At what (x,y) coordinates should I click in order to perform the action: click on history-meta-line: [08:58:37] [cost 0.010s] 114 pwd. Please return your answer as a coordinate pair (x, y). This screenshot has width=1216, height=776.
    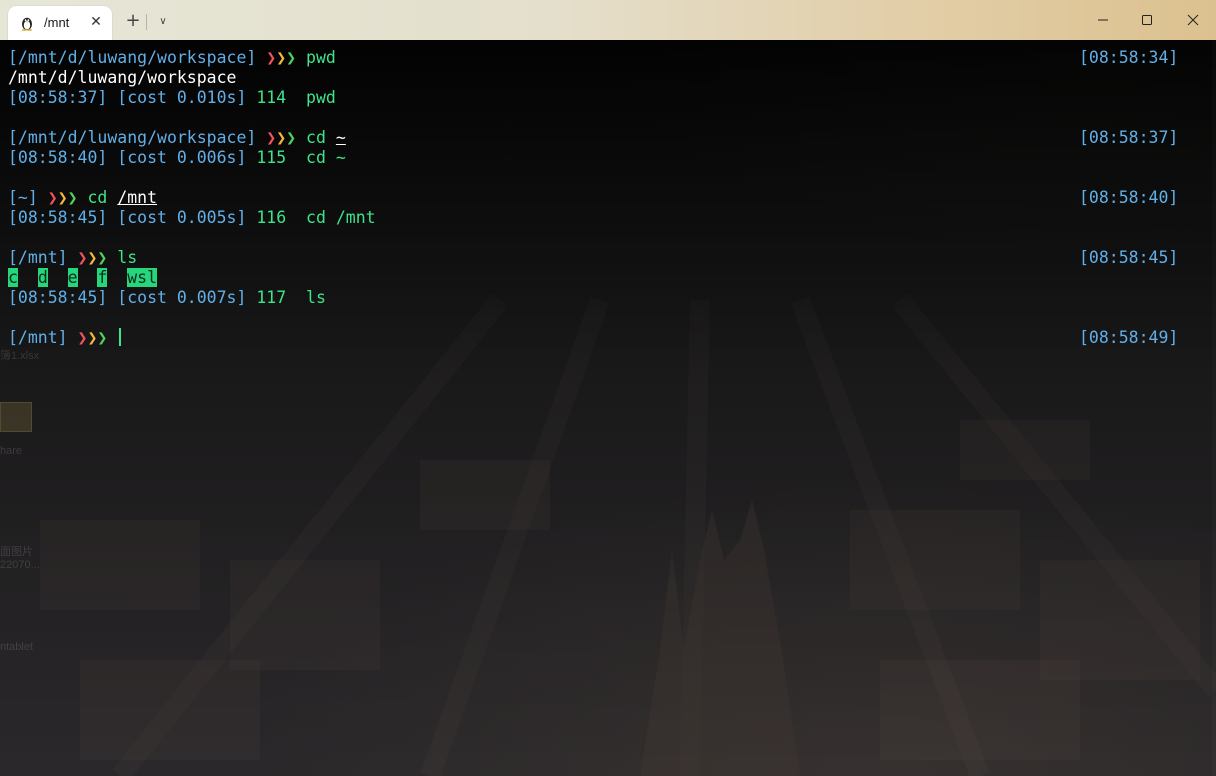
    Looking at the image, I should click on (172, 98).